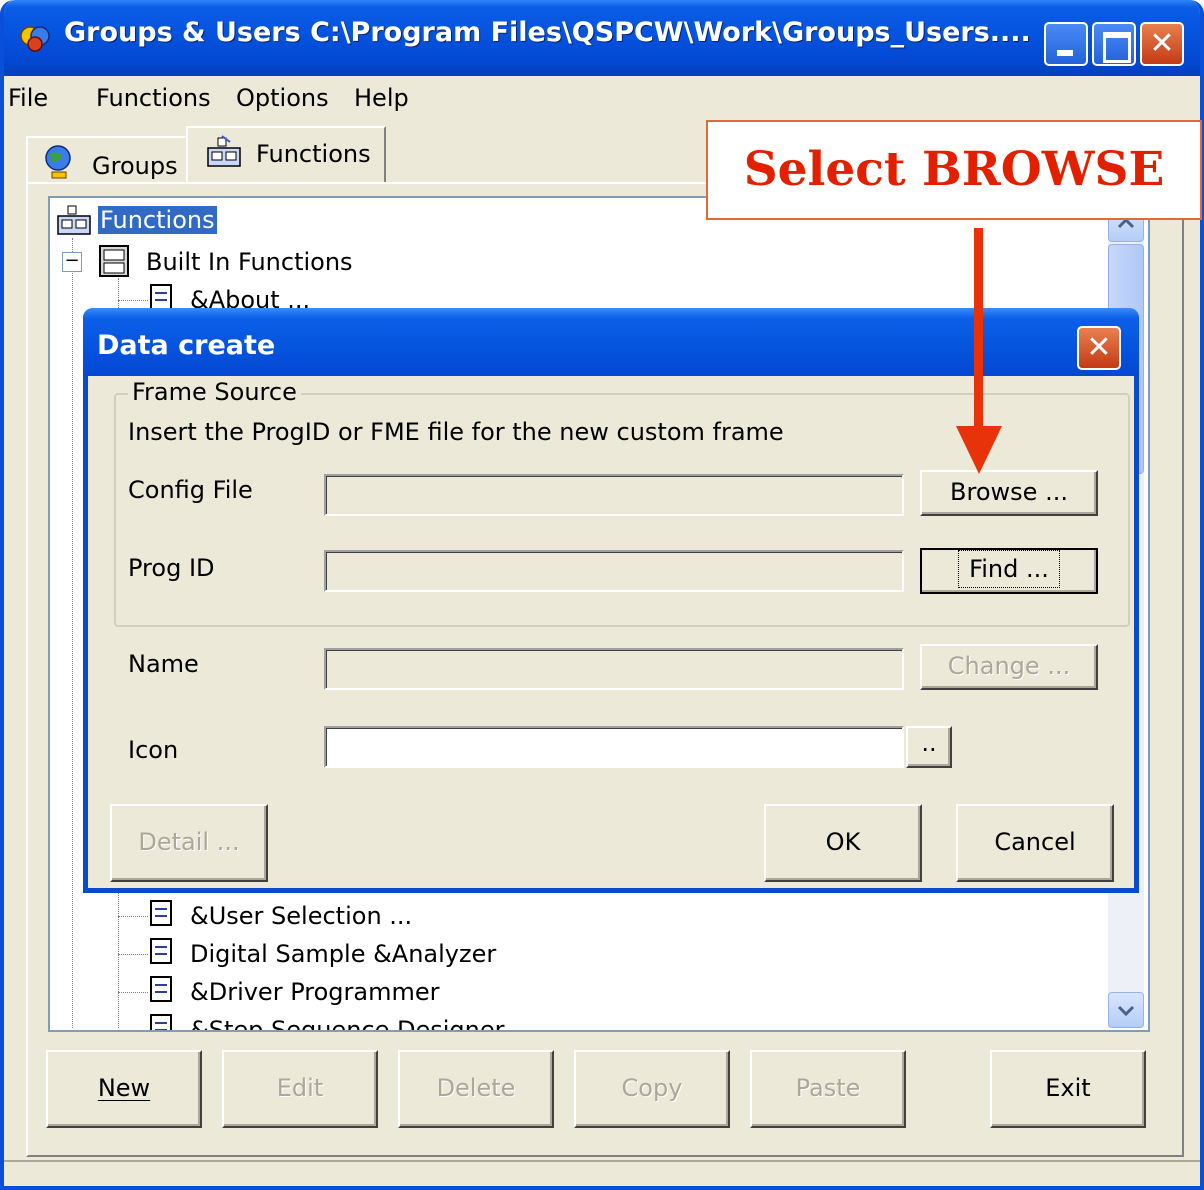 The image size is (1204, 1190). What do you see at coordinates (186, 345) in the screenshot?
I see `dialog-title: Data create` at bounding box center [186, 345].